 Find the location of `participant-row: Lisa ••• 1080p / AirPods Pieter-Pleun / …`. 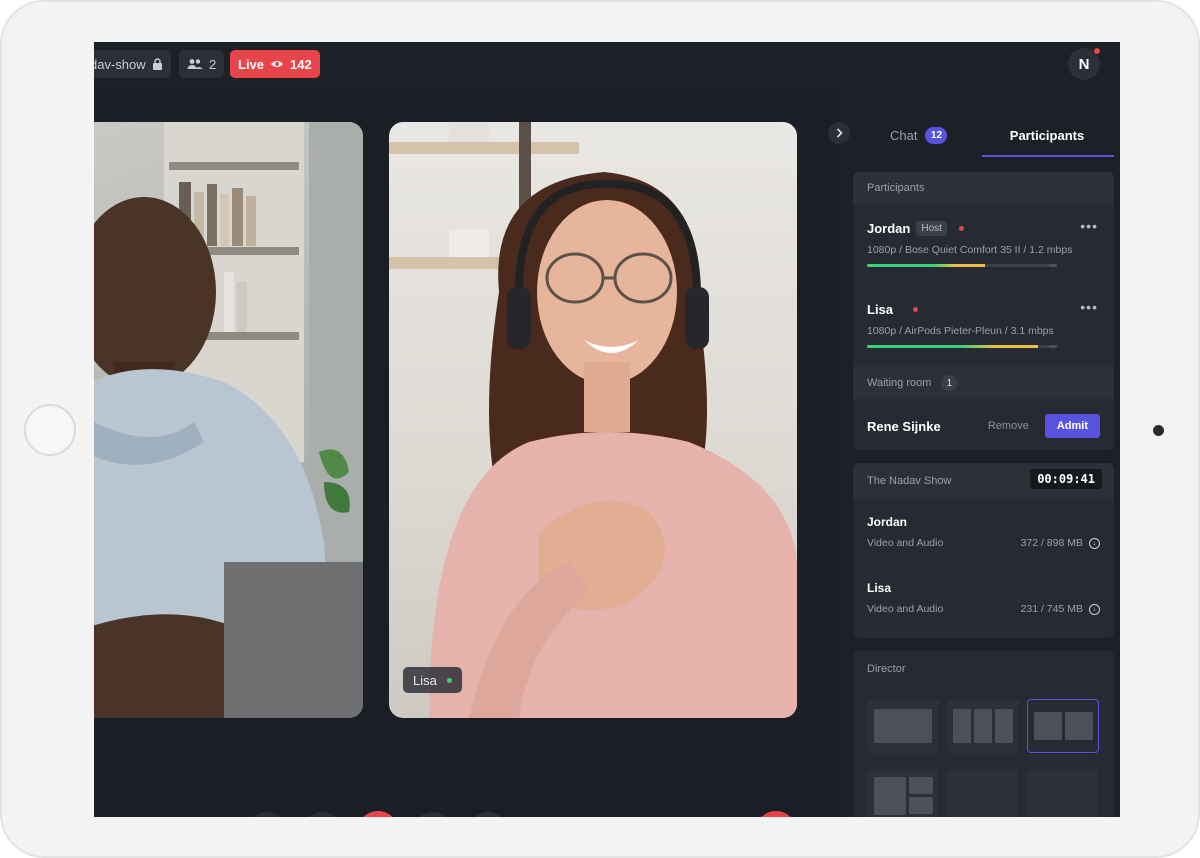

participant-row: Lisa ••• 1080p / AirPods Pieter-Pleun / … is located at coordinates (983, 323).